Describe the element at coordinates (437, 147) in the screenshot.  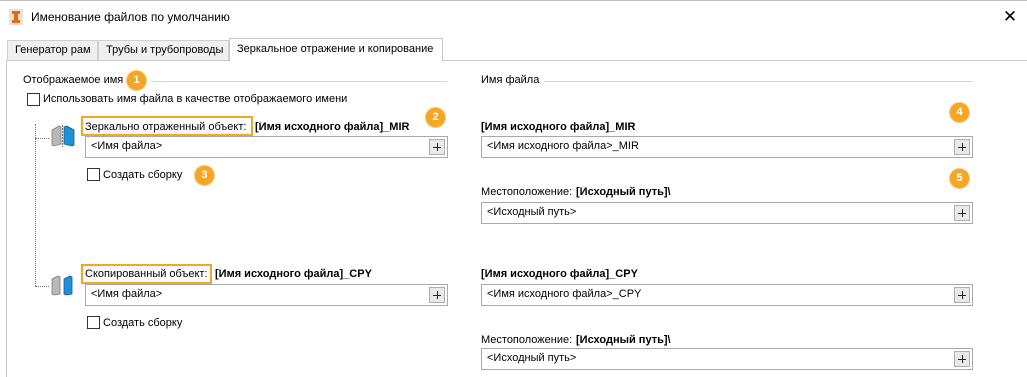
I see `mirrored-display-name-add-button` at that location.